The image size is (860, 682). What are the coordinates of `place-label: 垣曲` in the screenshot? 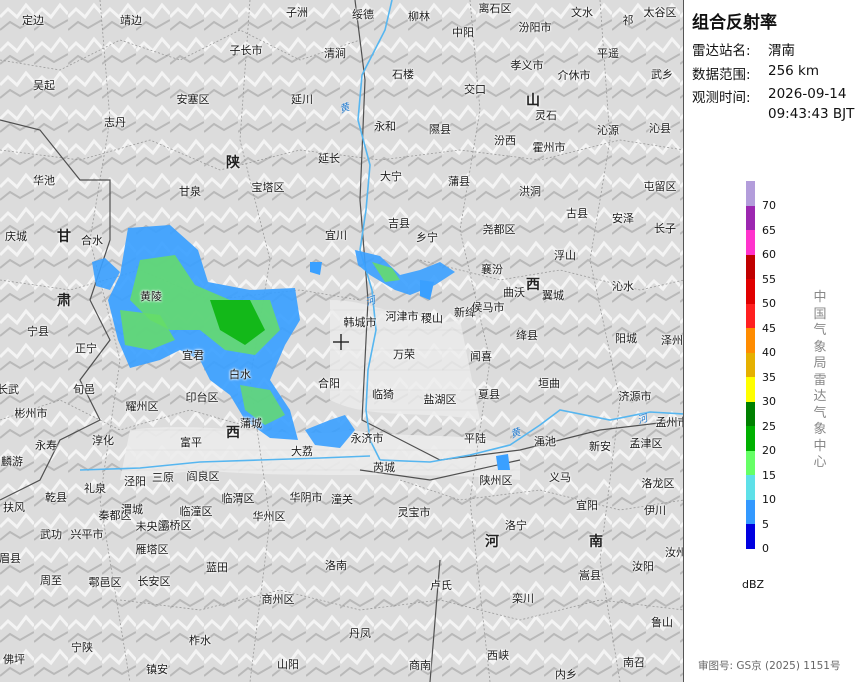 It's located at (549, 383).